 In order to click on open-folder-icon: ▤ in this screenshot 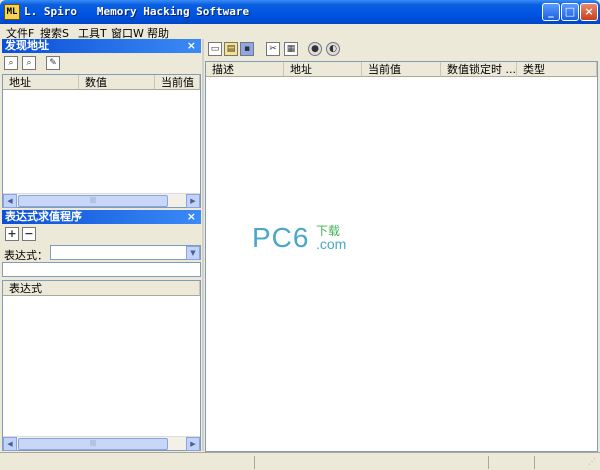, I will do `click(231, 49)`.